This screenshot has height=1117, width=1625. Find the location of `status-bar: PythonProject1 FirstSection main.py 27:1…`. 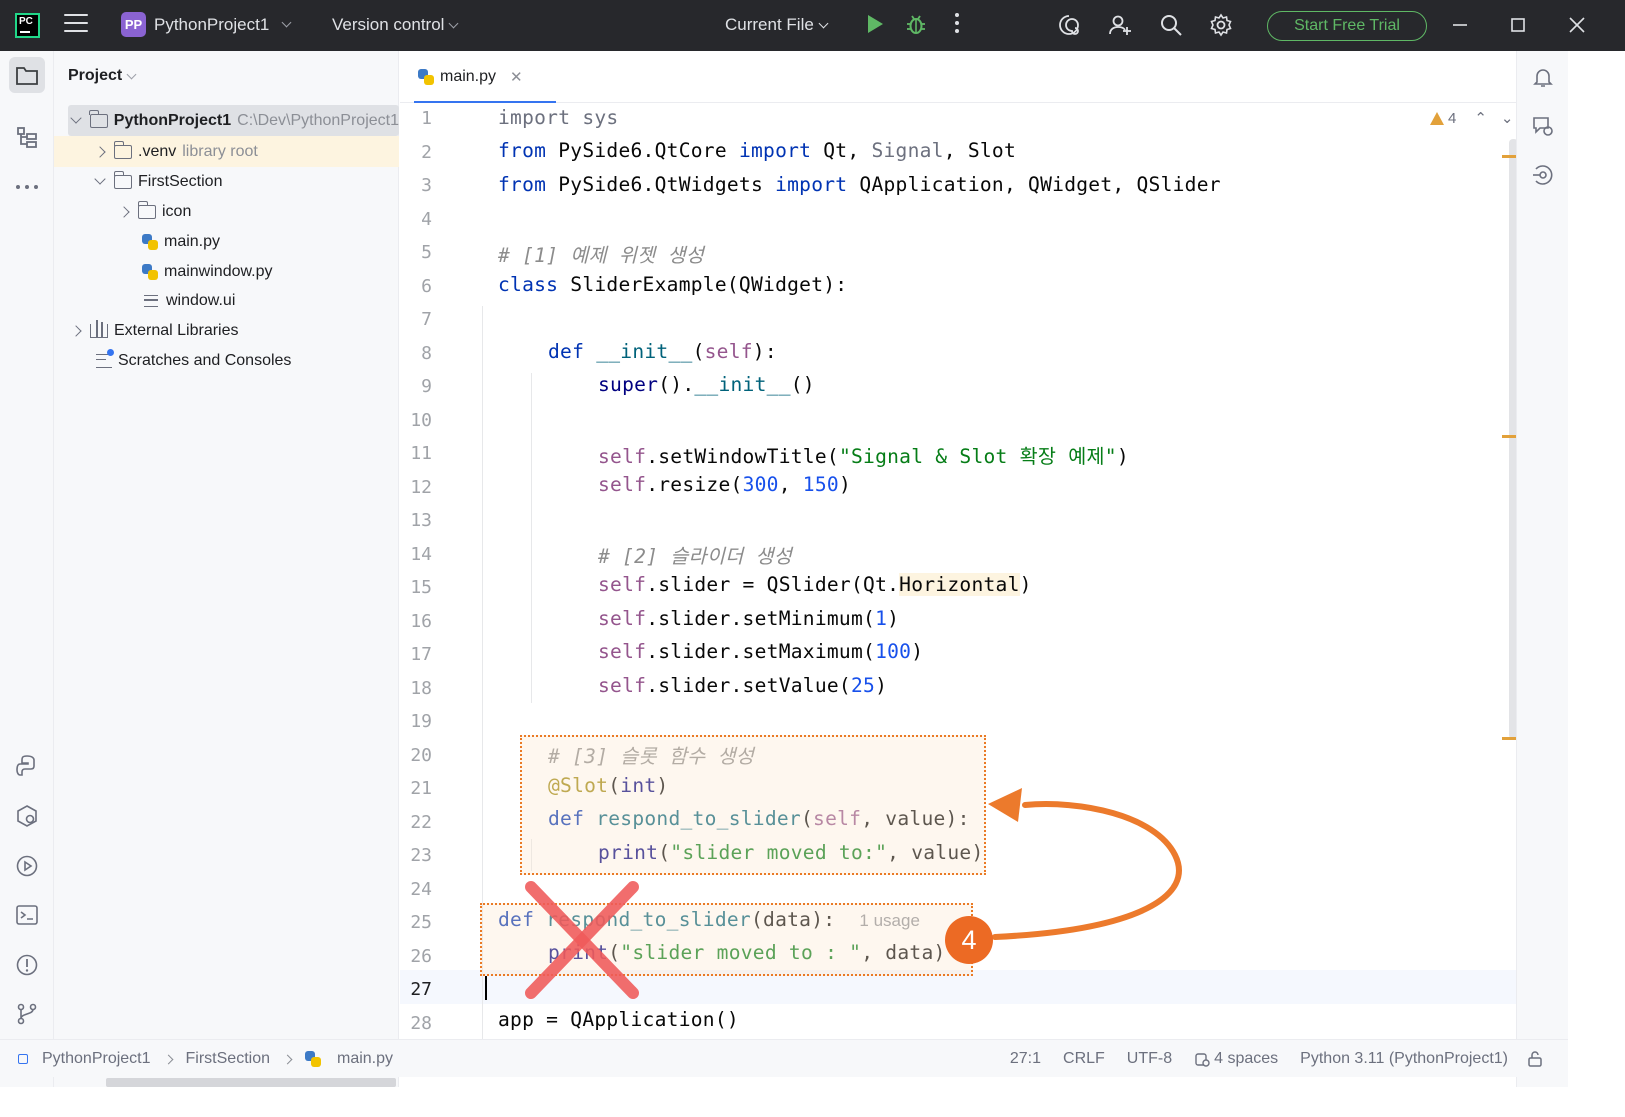

status-bar: PythonProject1 FirstSection main.py 27:1… is located at coordinates (784, 1058).